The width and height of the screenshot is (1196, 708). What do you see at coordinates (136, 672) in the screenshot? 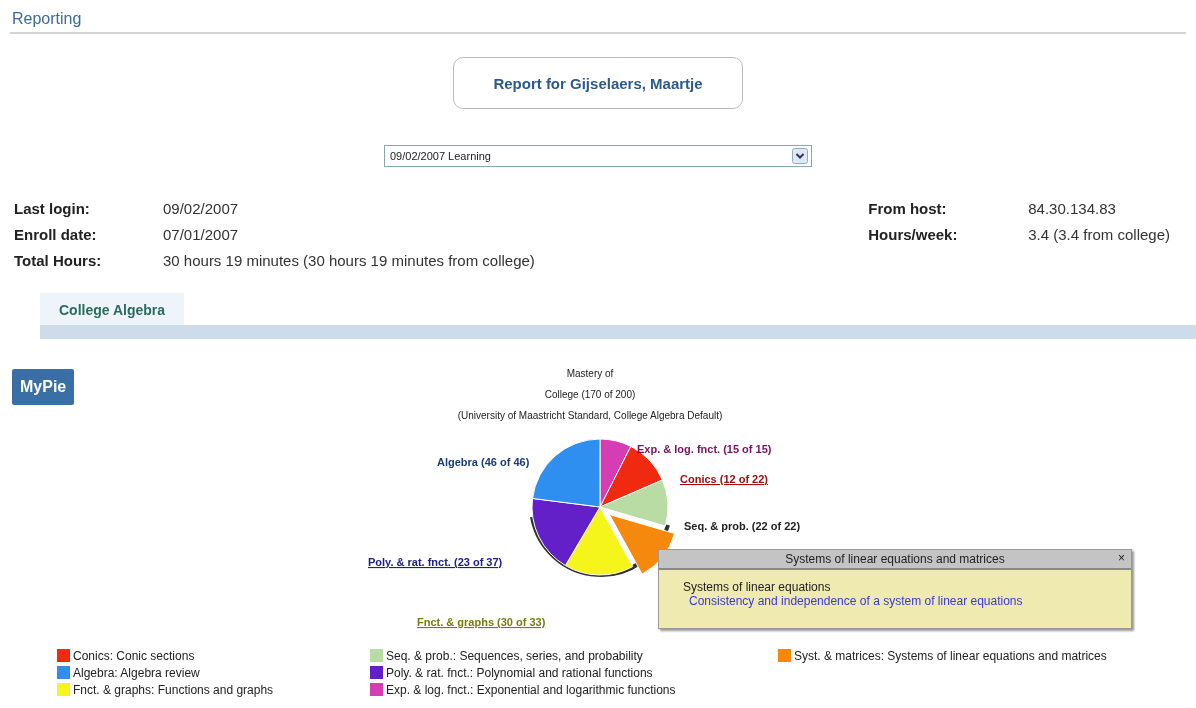
I see `legend-text: Algebra: Algebra review` at bounding box center [136, 672].